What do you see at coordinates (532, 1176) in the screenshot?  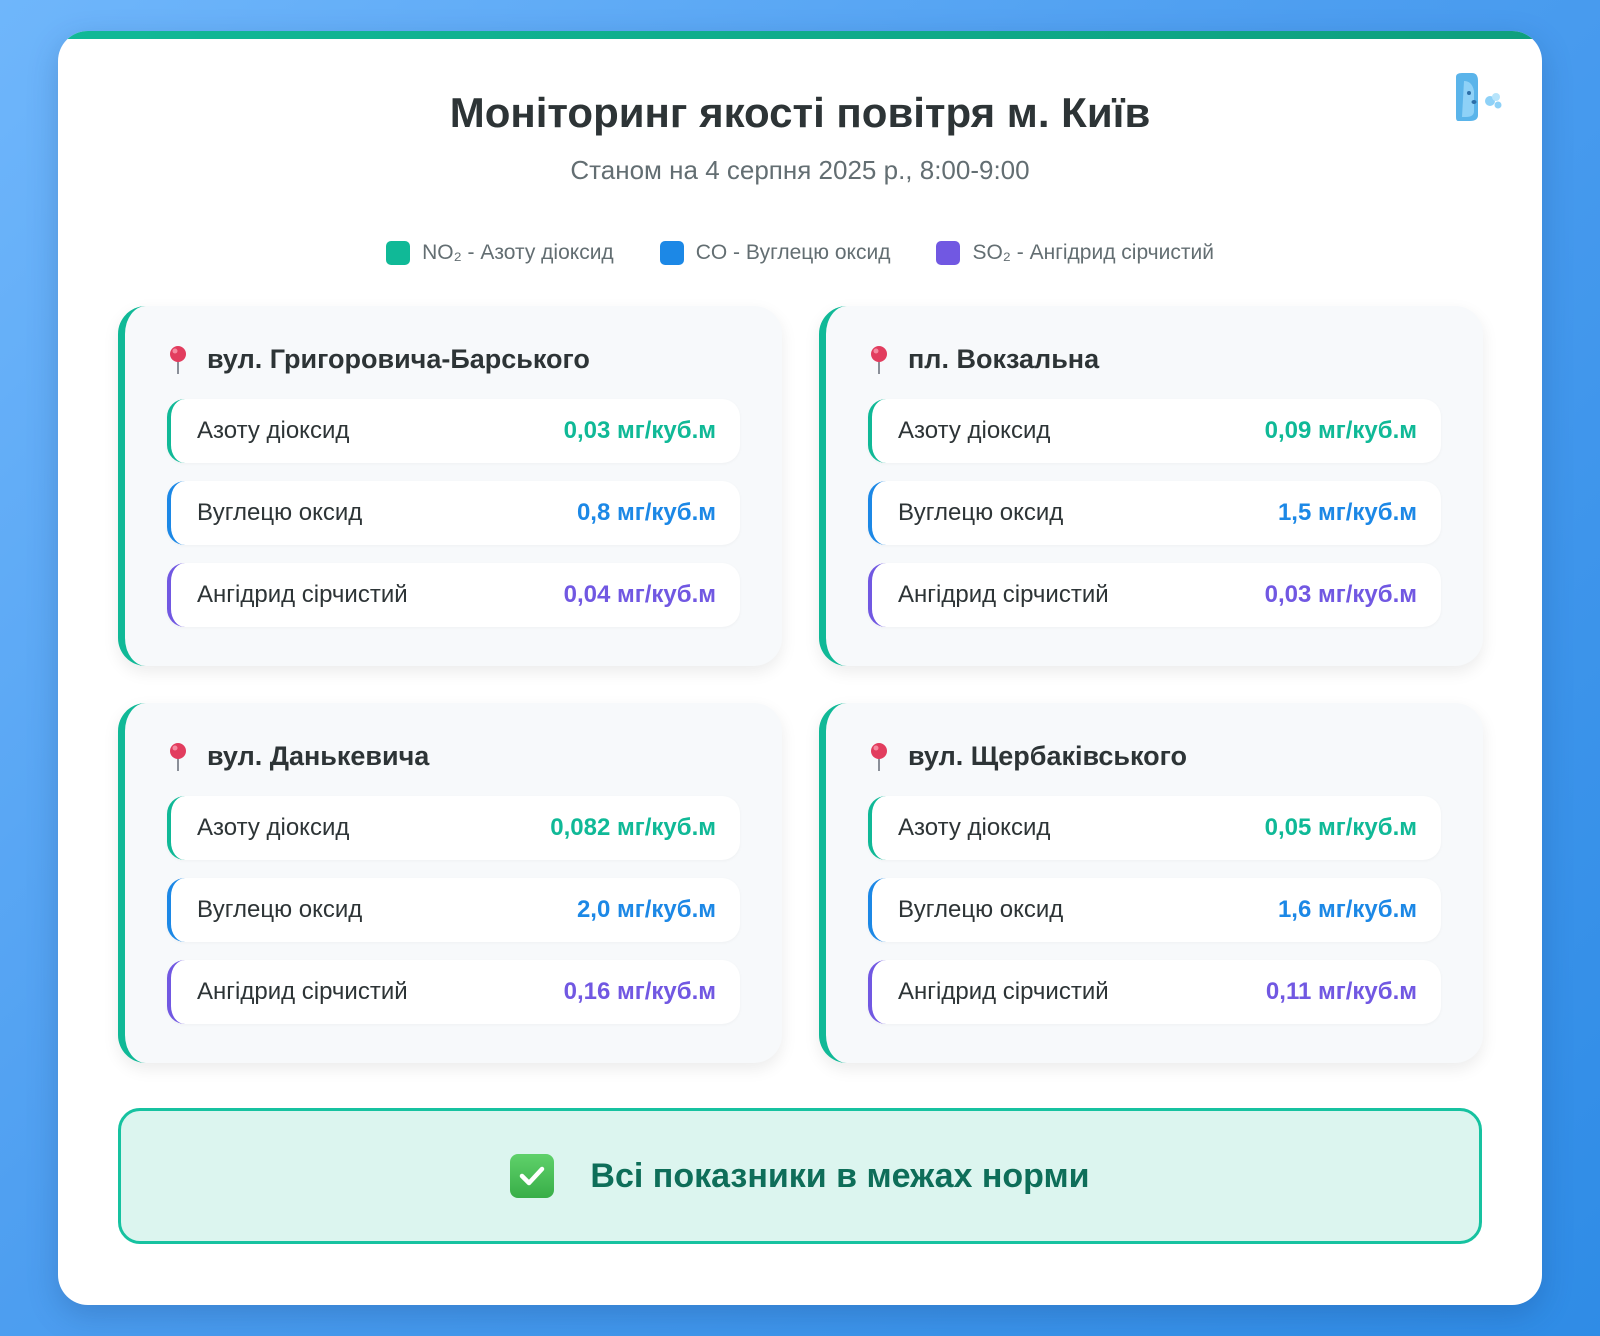 I see `check-mark-button-icon` at bounding box center [532, 1176].